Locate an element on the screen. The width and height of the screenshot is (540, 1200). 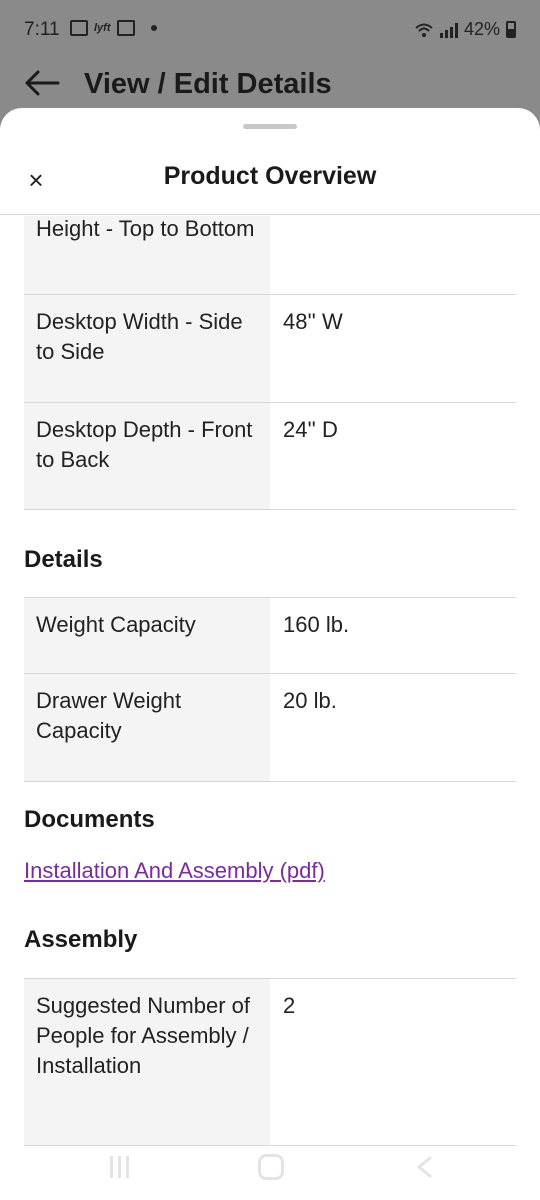
details-heading: Details is located at coordinates (63, 559).